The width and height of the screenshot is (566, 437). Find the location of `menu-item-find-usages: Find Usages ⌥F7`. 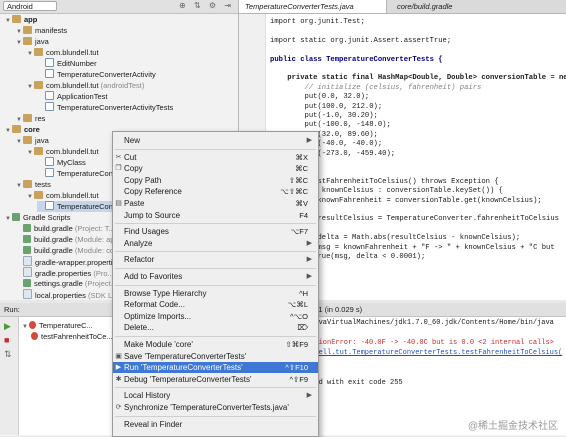

menu-item-find-usages: Find Usages ⌥F7 is located at coordinates (215, 231).